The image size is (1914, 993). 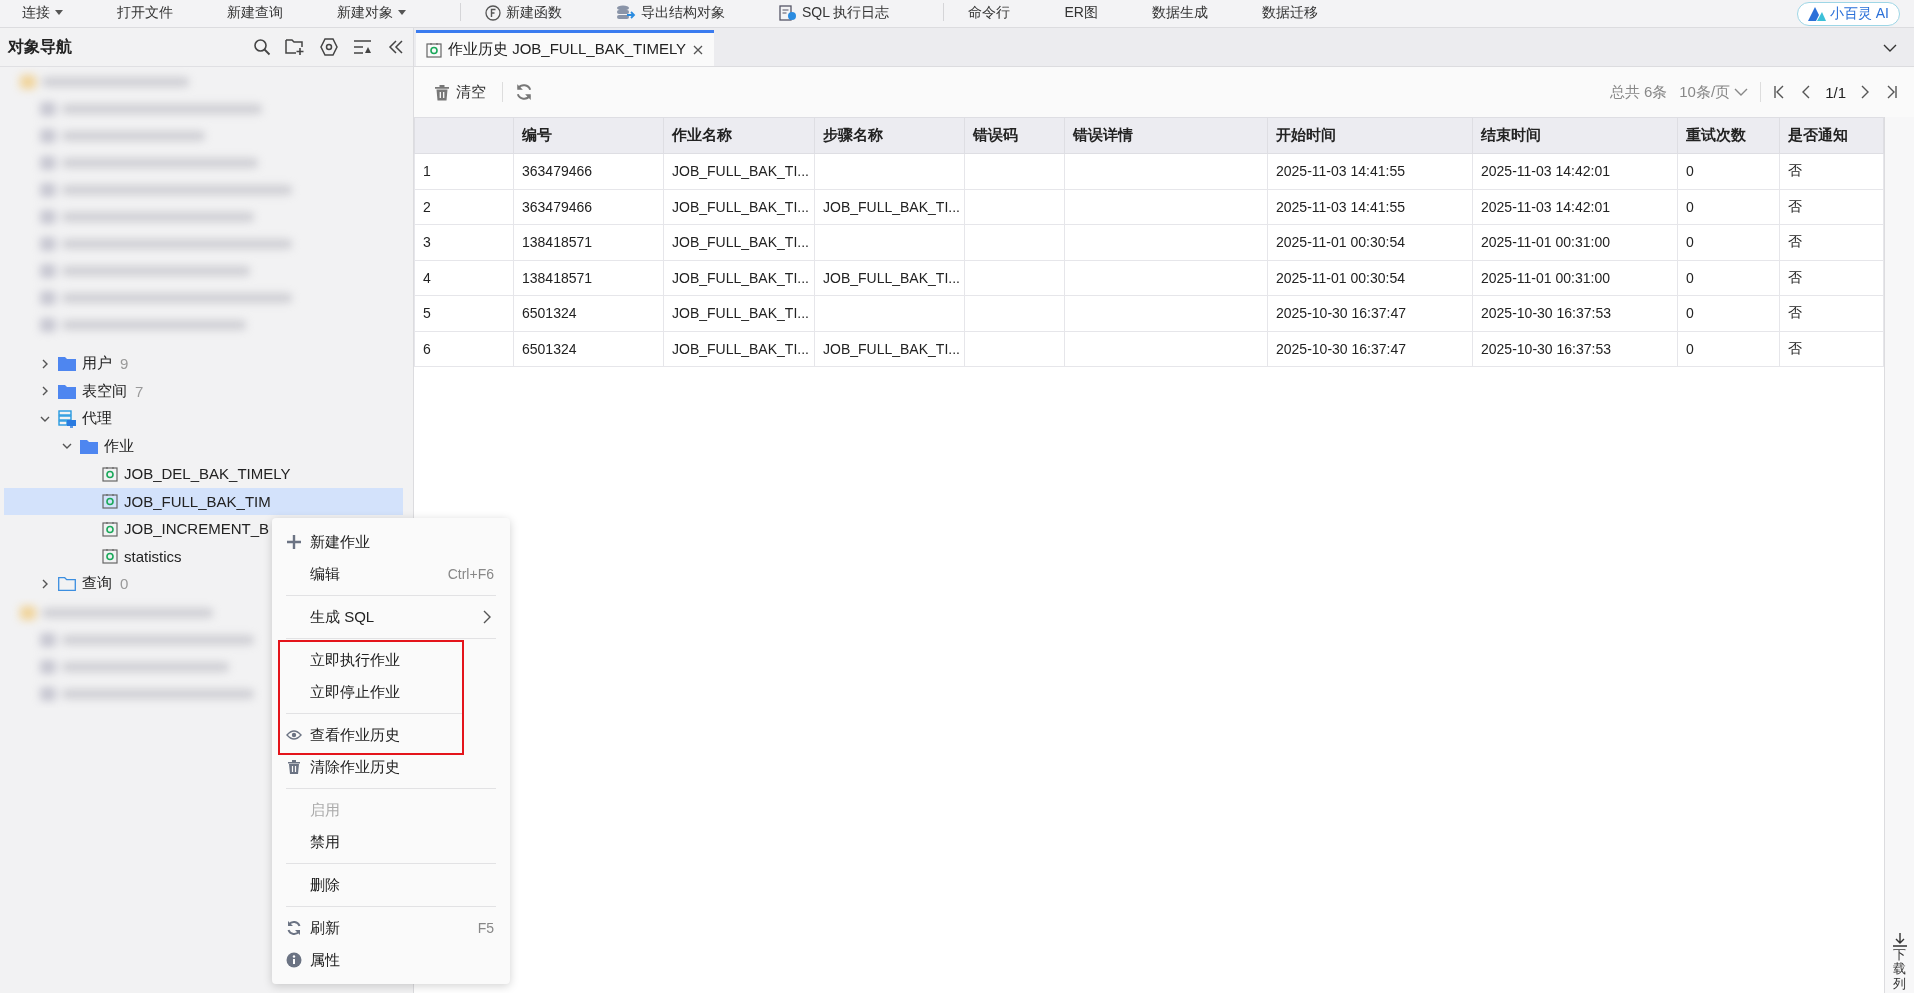 What do you see at coordinates (464, 242) in the screenshot?
I see `table-cell: 3` at bounding box center [464, 242].